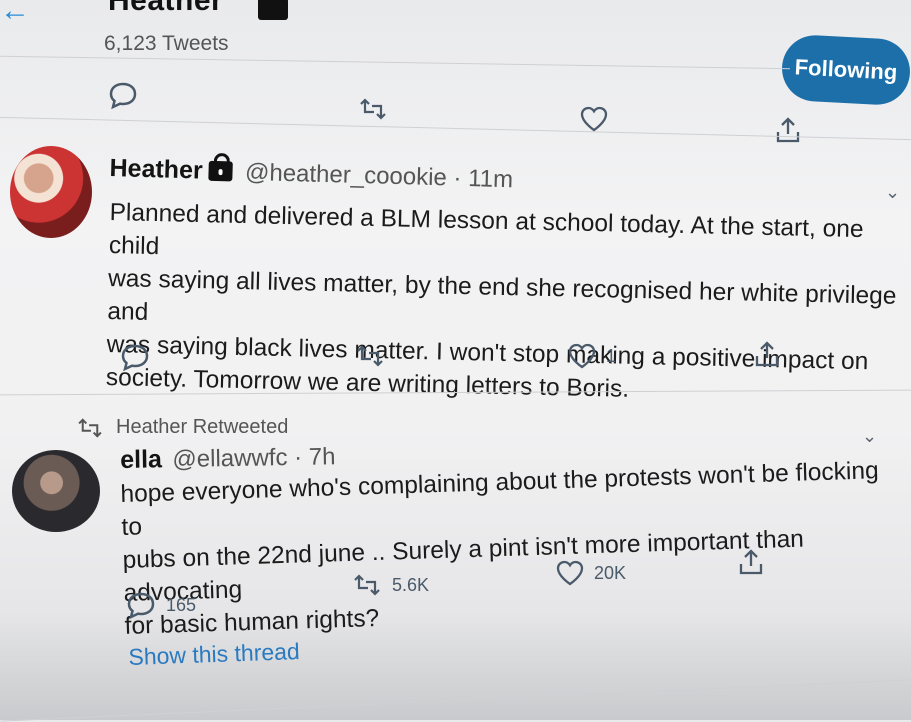  What do you see at coordinates (214, 654) in the screenshot?
I see `show-thread-link: Show this thread` at bounding box center [214, 654].